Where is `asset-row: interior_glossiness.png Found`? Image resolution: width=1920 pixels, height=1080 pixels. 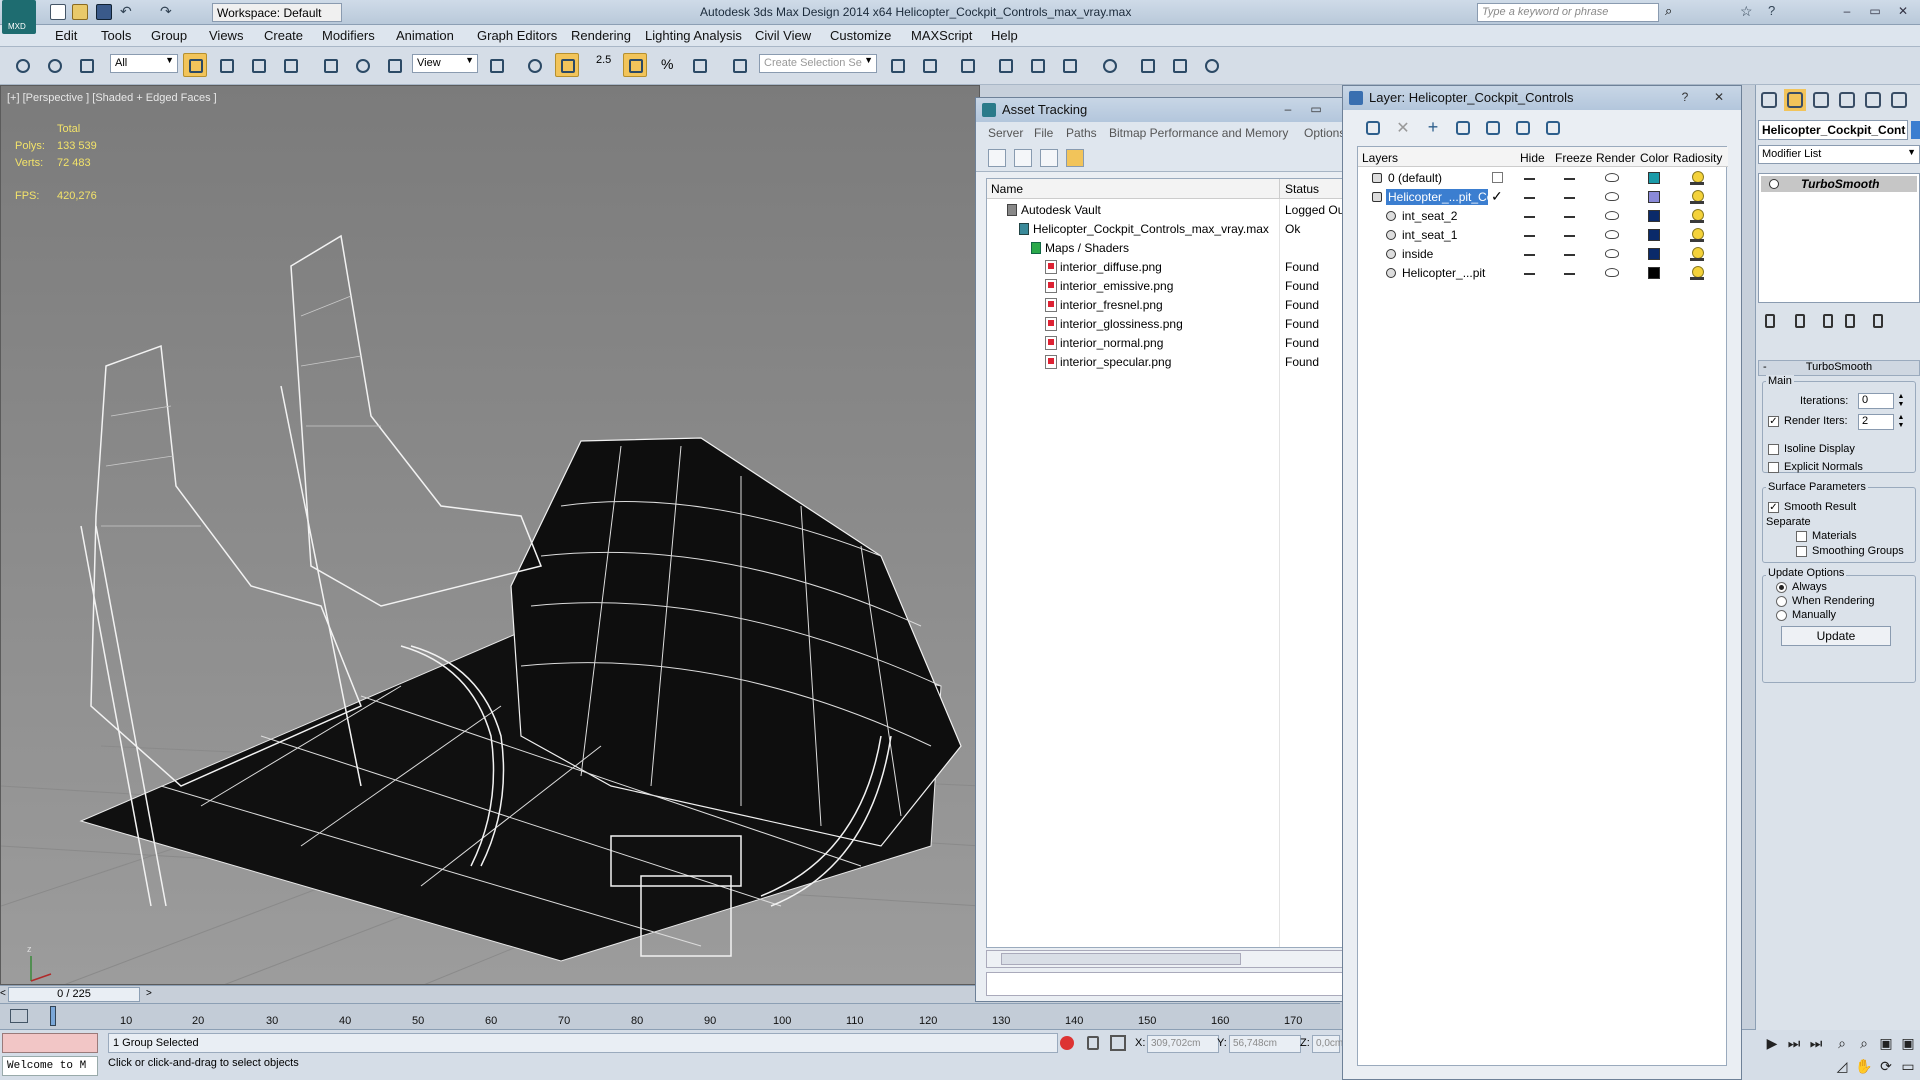 asset-row: interior_glossiness.png Found is located at coordinates (1166, 324).